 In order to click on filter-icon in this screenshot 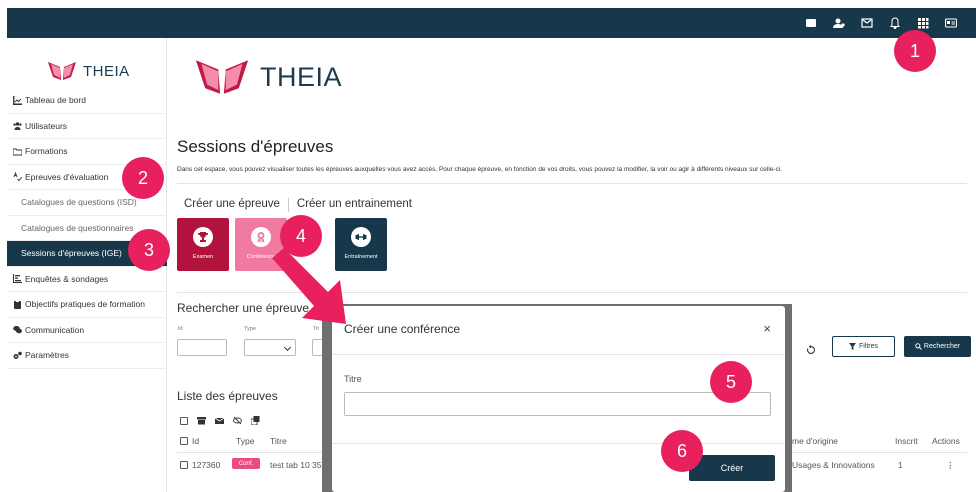, I will do `click(852, 346)`.